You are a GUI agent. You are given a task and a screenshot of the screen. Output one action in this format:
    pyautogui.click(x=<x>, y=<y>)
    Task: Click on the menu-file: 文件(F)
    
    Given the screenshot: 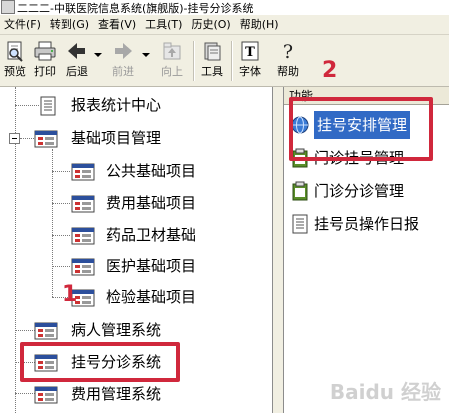 What is the action you would take?
    pyautogui.click(x=23, y=24)
    